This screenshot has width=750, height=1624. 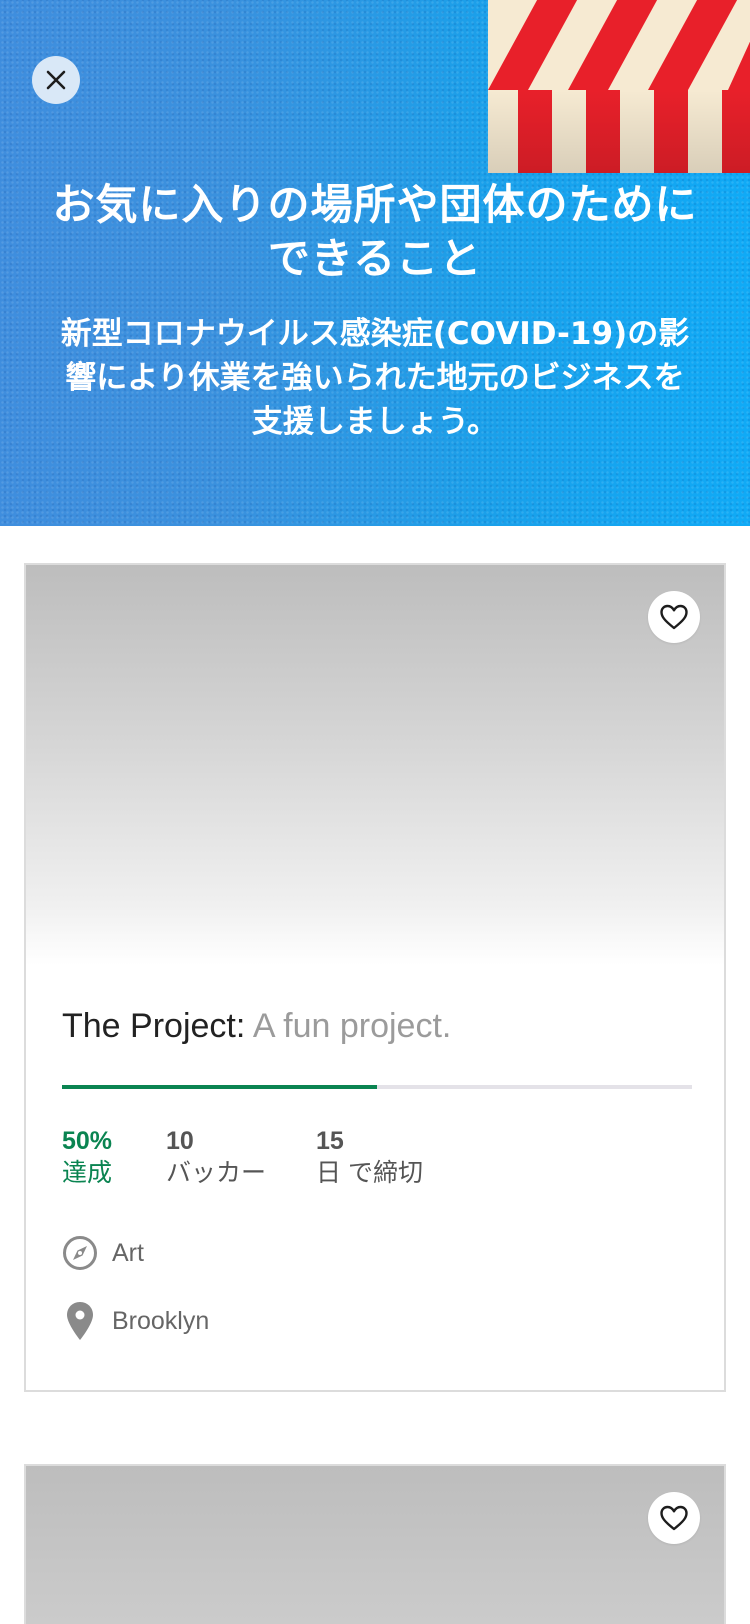 What do you see at coordinates (103, 1253) in the screenshot?
I see `category-link: Art` at bounding box center [103, 1253].